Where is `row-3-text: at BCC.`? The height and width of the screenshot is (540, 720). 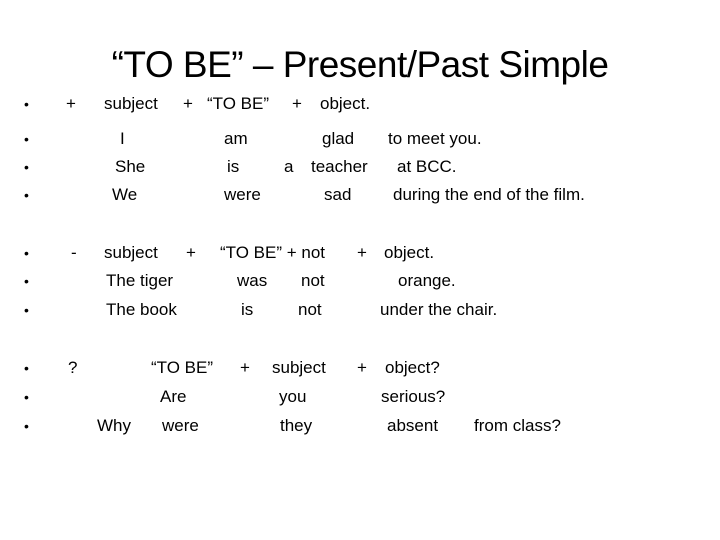 row-3-text: at BCC. is located at coordinates (427, 166).